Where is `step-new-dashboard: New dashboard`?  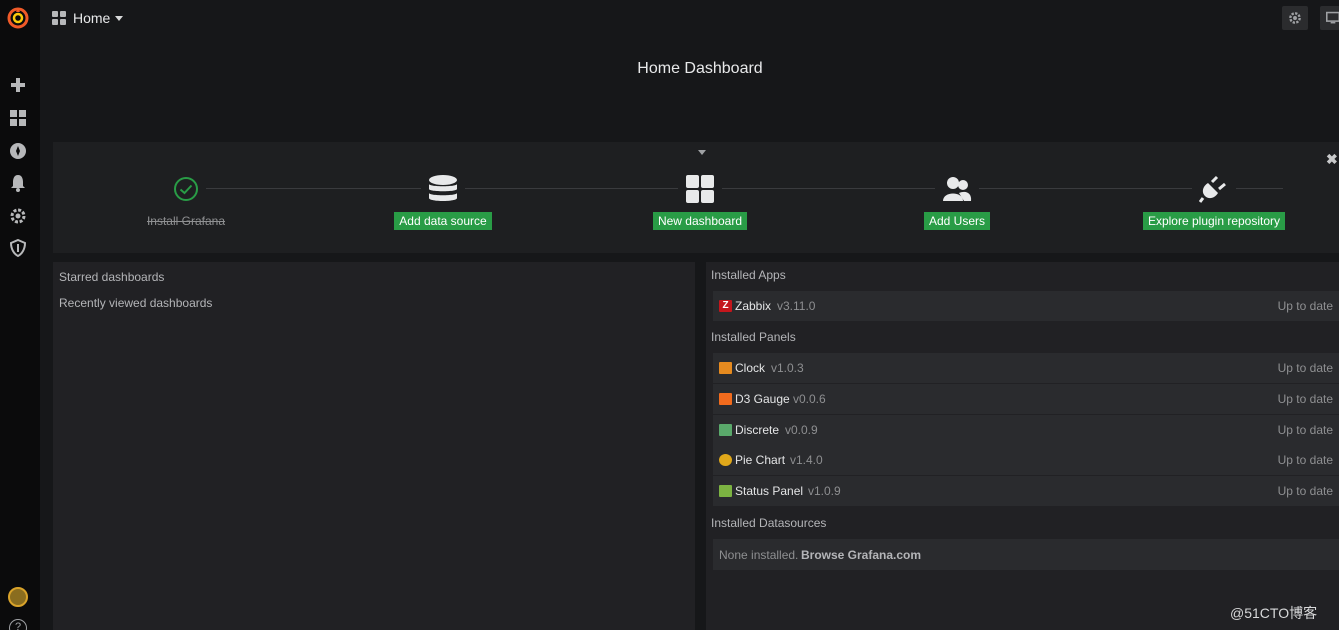
step-new-dashboard: New dashboard is located at coordinates (700, 201).